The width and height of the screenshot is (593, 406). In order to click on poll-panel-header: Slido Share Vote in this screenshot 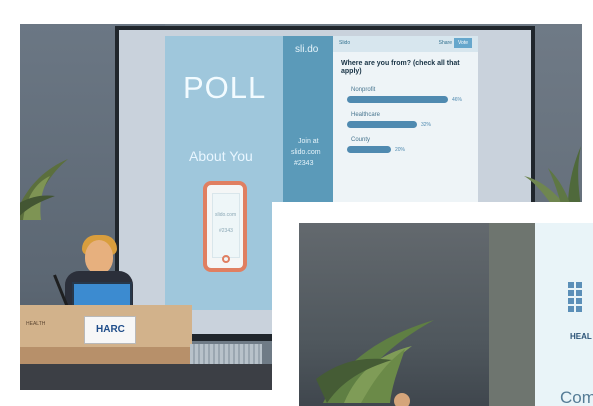, I will do `click(405, 44)`.